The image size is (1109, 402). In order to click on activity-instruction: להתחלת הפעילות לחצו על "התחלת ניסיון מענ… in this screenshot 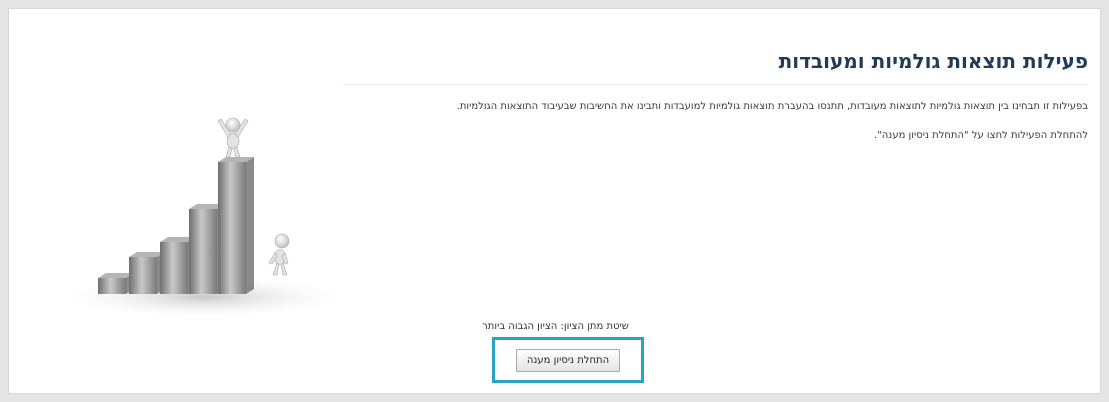, I will do `click(981, 135)`.